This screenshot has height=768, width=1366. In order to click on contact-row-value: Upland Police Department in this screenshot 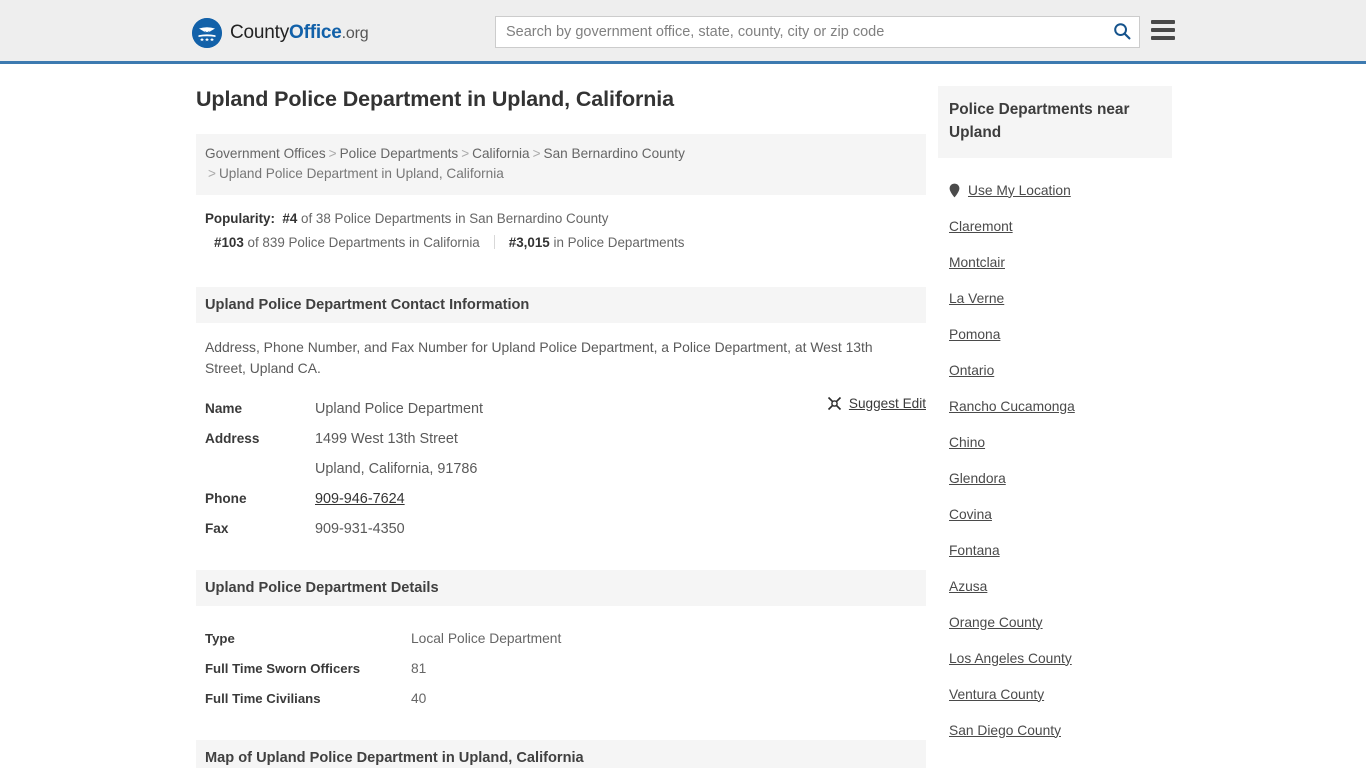, I will do `click(399, 409)`.